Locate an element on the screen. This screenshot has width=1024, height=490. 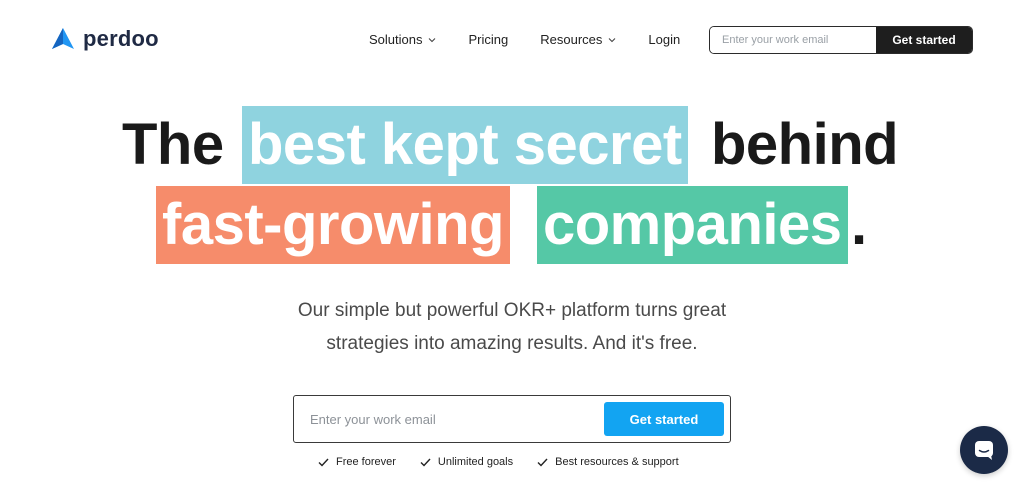
hero-signup-form: Get started is located at coordinates (512, 419).